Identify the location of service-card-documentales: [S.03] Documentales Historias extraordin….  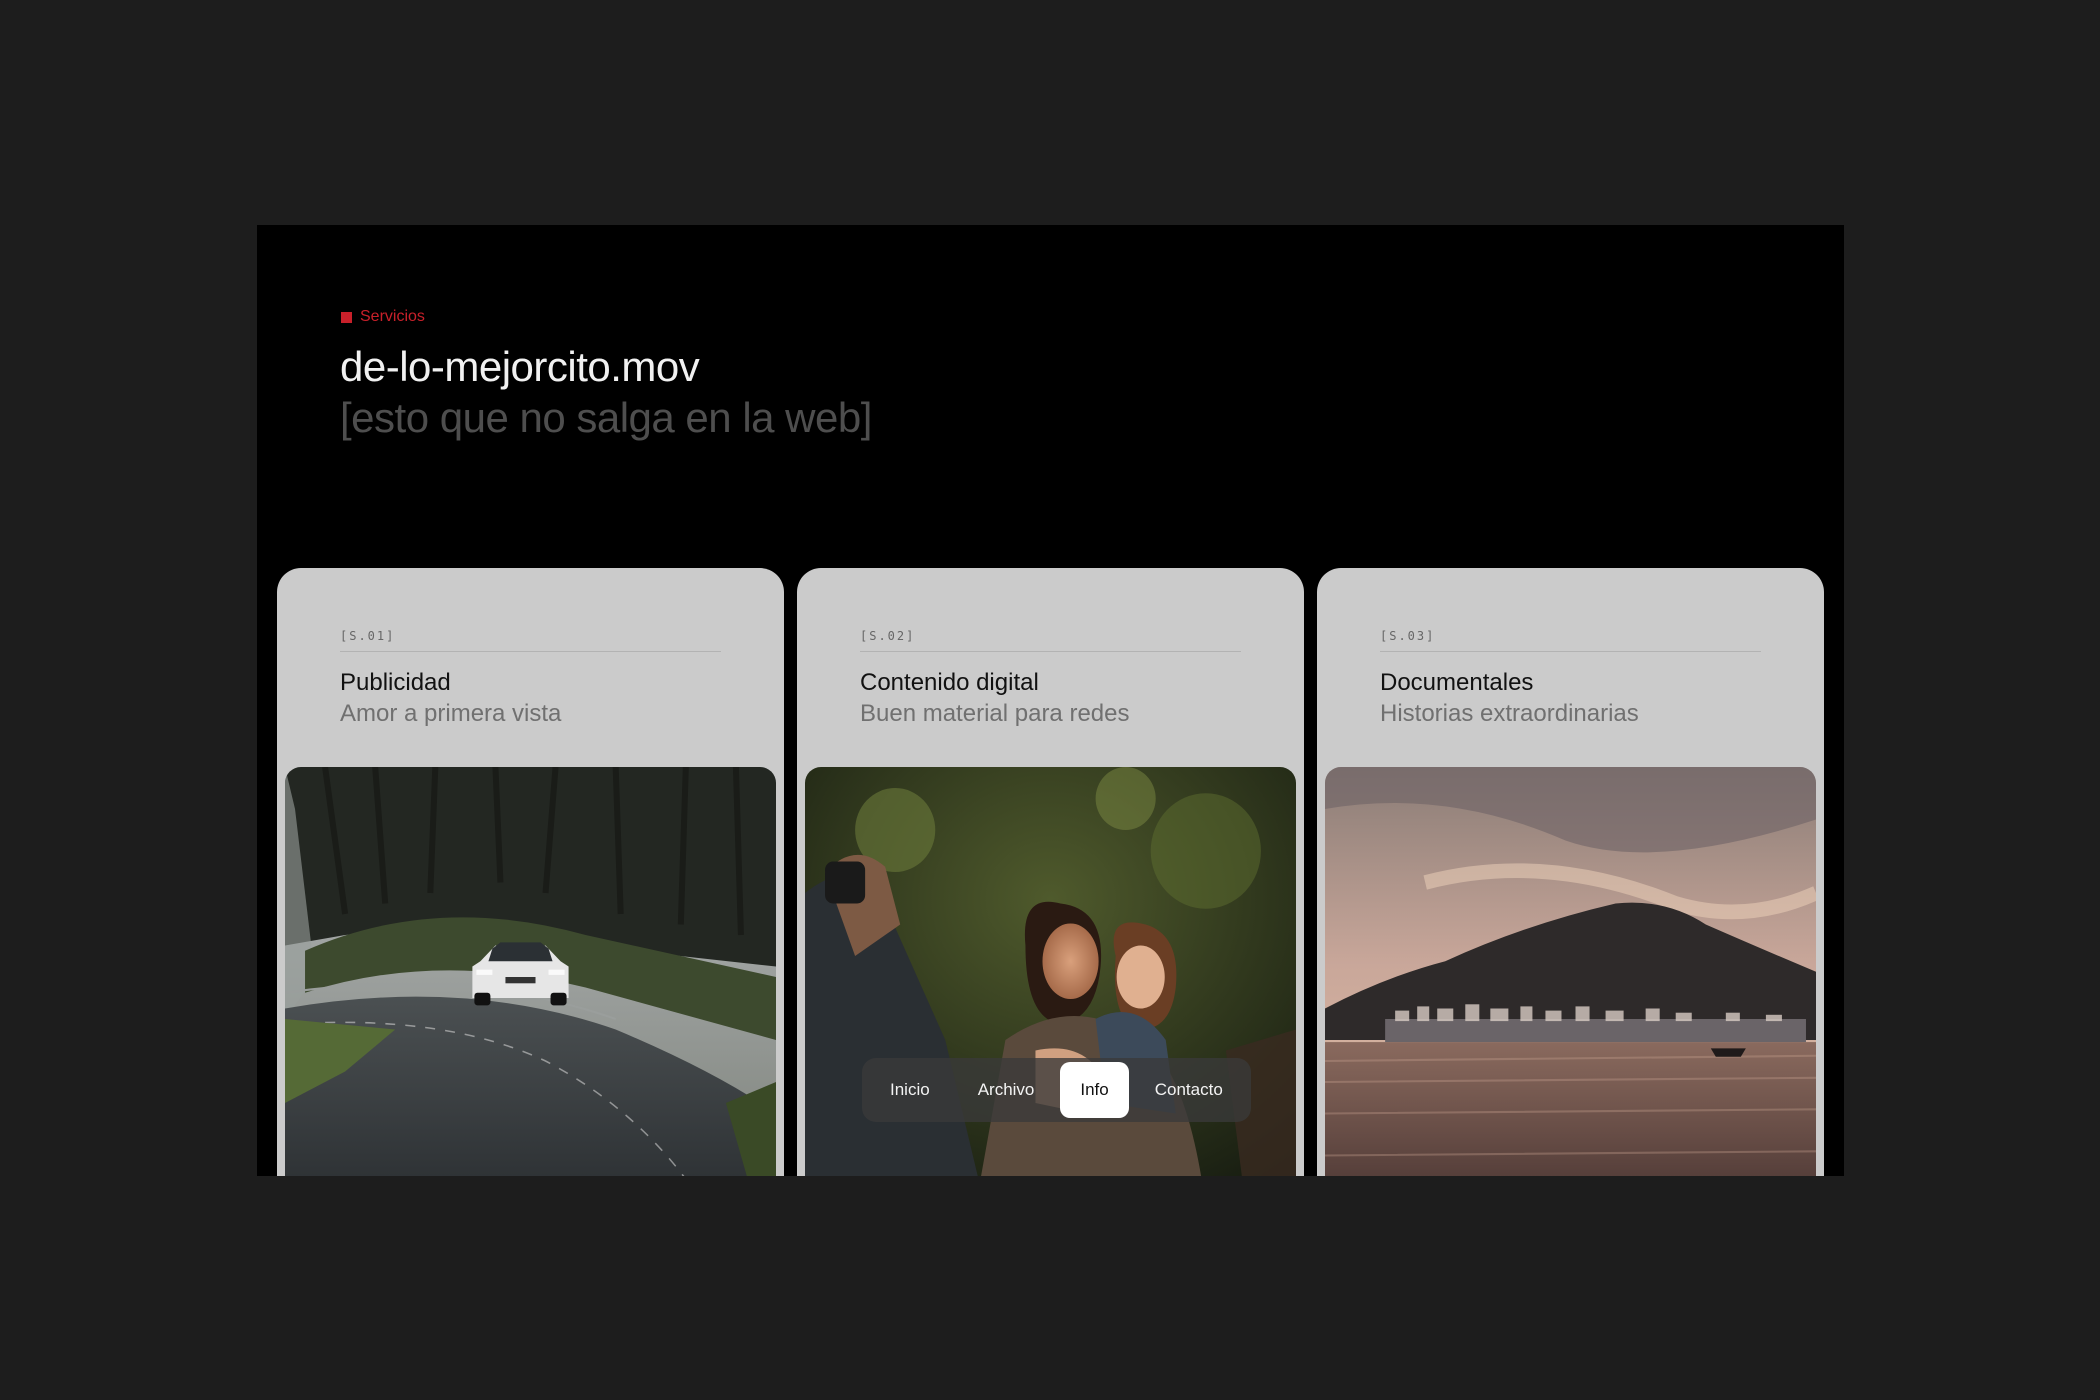
(1570, 872).